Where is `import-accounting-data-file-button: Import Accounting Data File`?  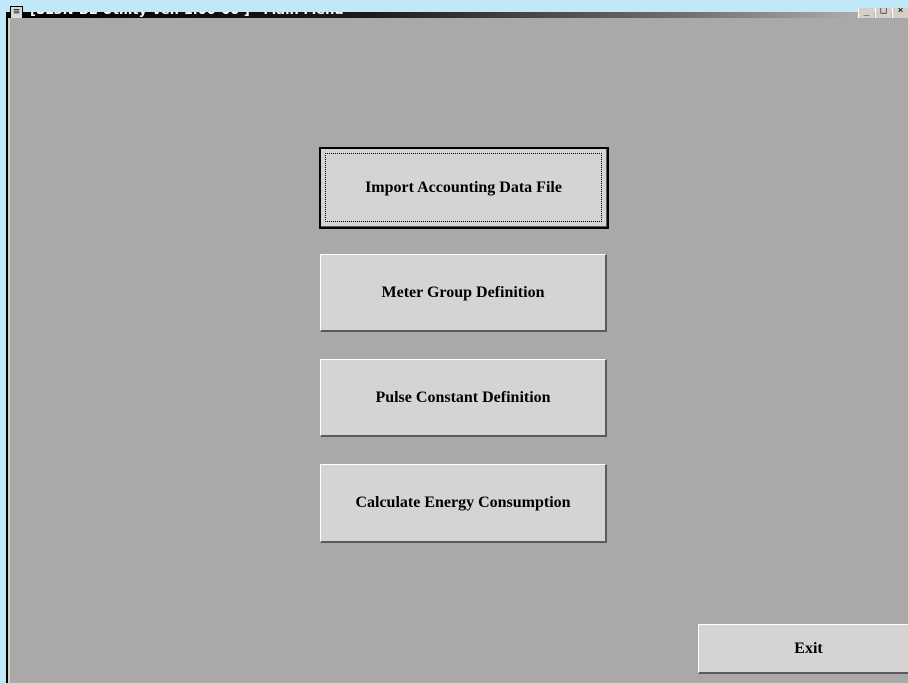 import-accounting-data-file-button: Import Accounting Data File is located at coordinates (464, 188).